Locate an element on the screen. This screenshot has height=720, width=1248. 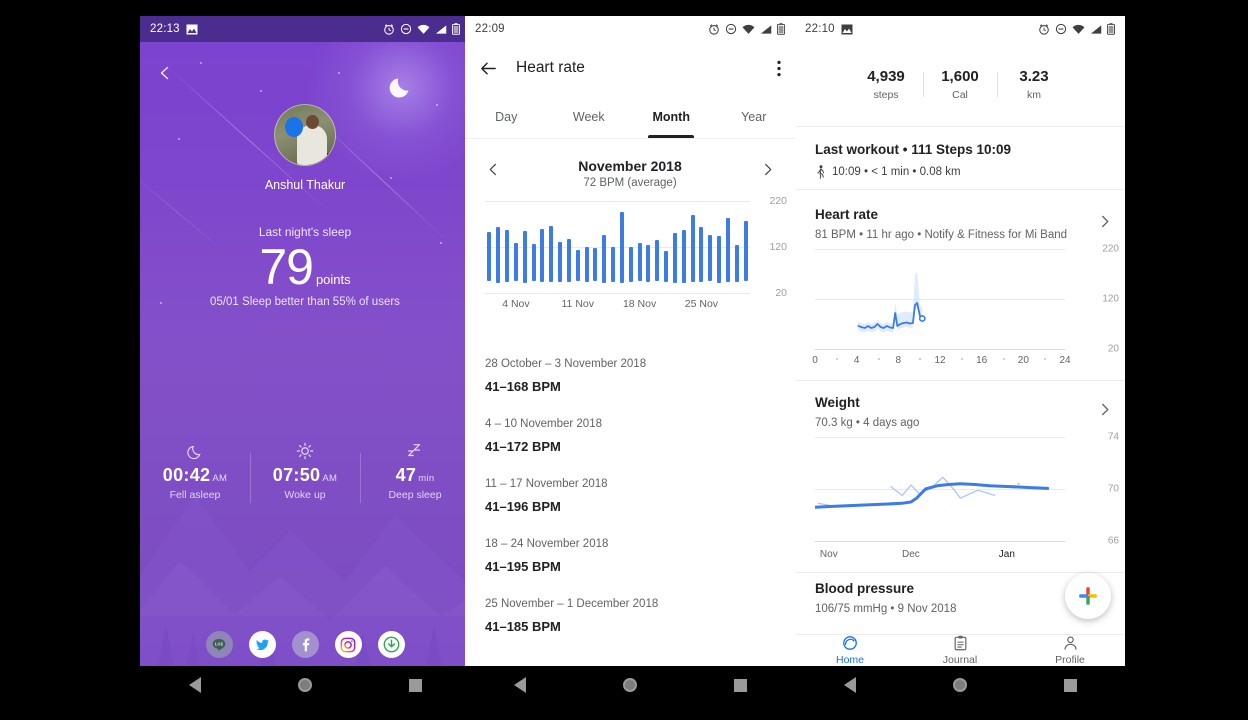
facebook-icon is located at coordinates (305, 644).